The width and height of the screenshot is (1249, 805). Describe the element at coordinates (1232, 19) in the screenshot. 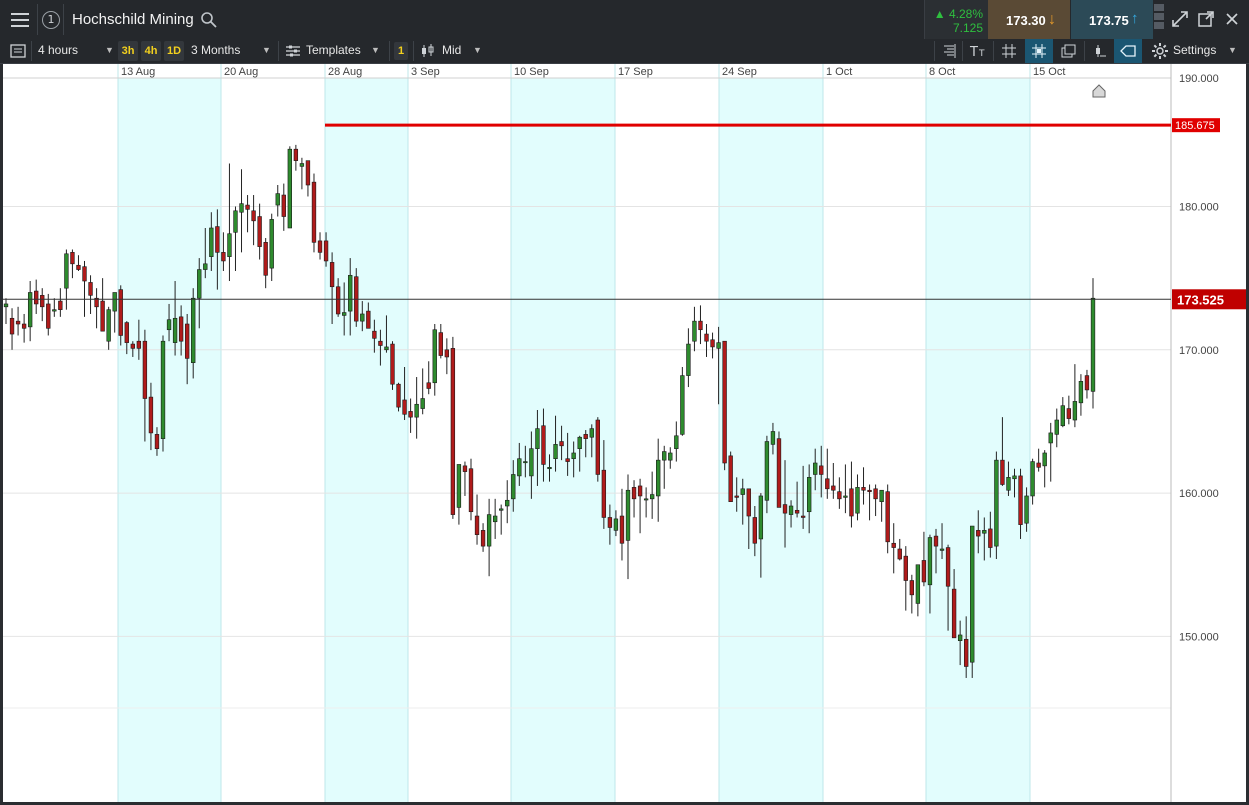

I see `close-icon` at that location.